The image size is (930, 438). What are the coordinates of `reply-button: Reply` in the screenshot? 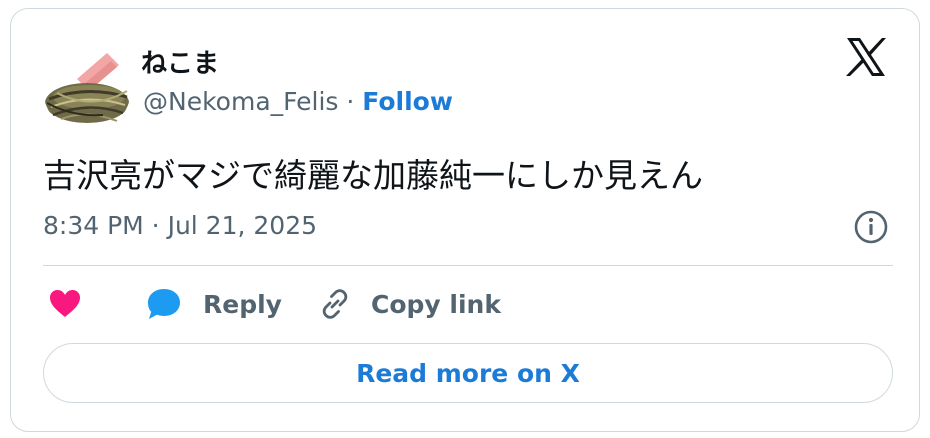 It's located at (213, 304).